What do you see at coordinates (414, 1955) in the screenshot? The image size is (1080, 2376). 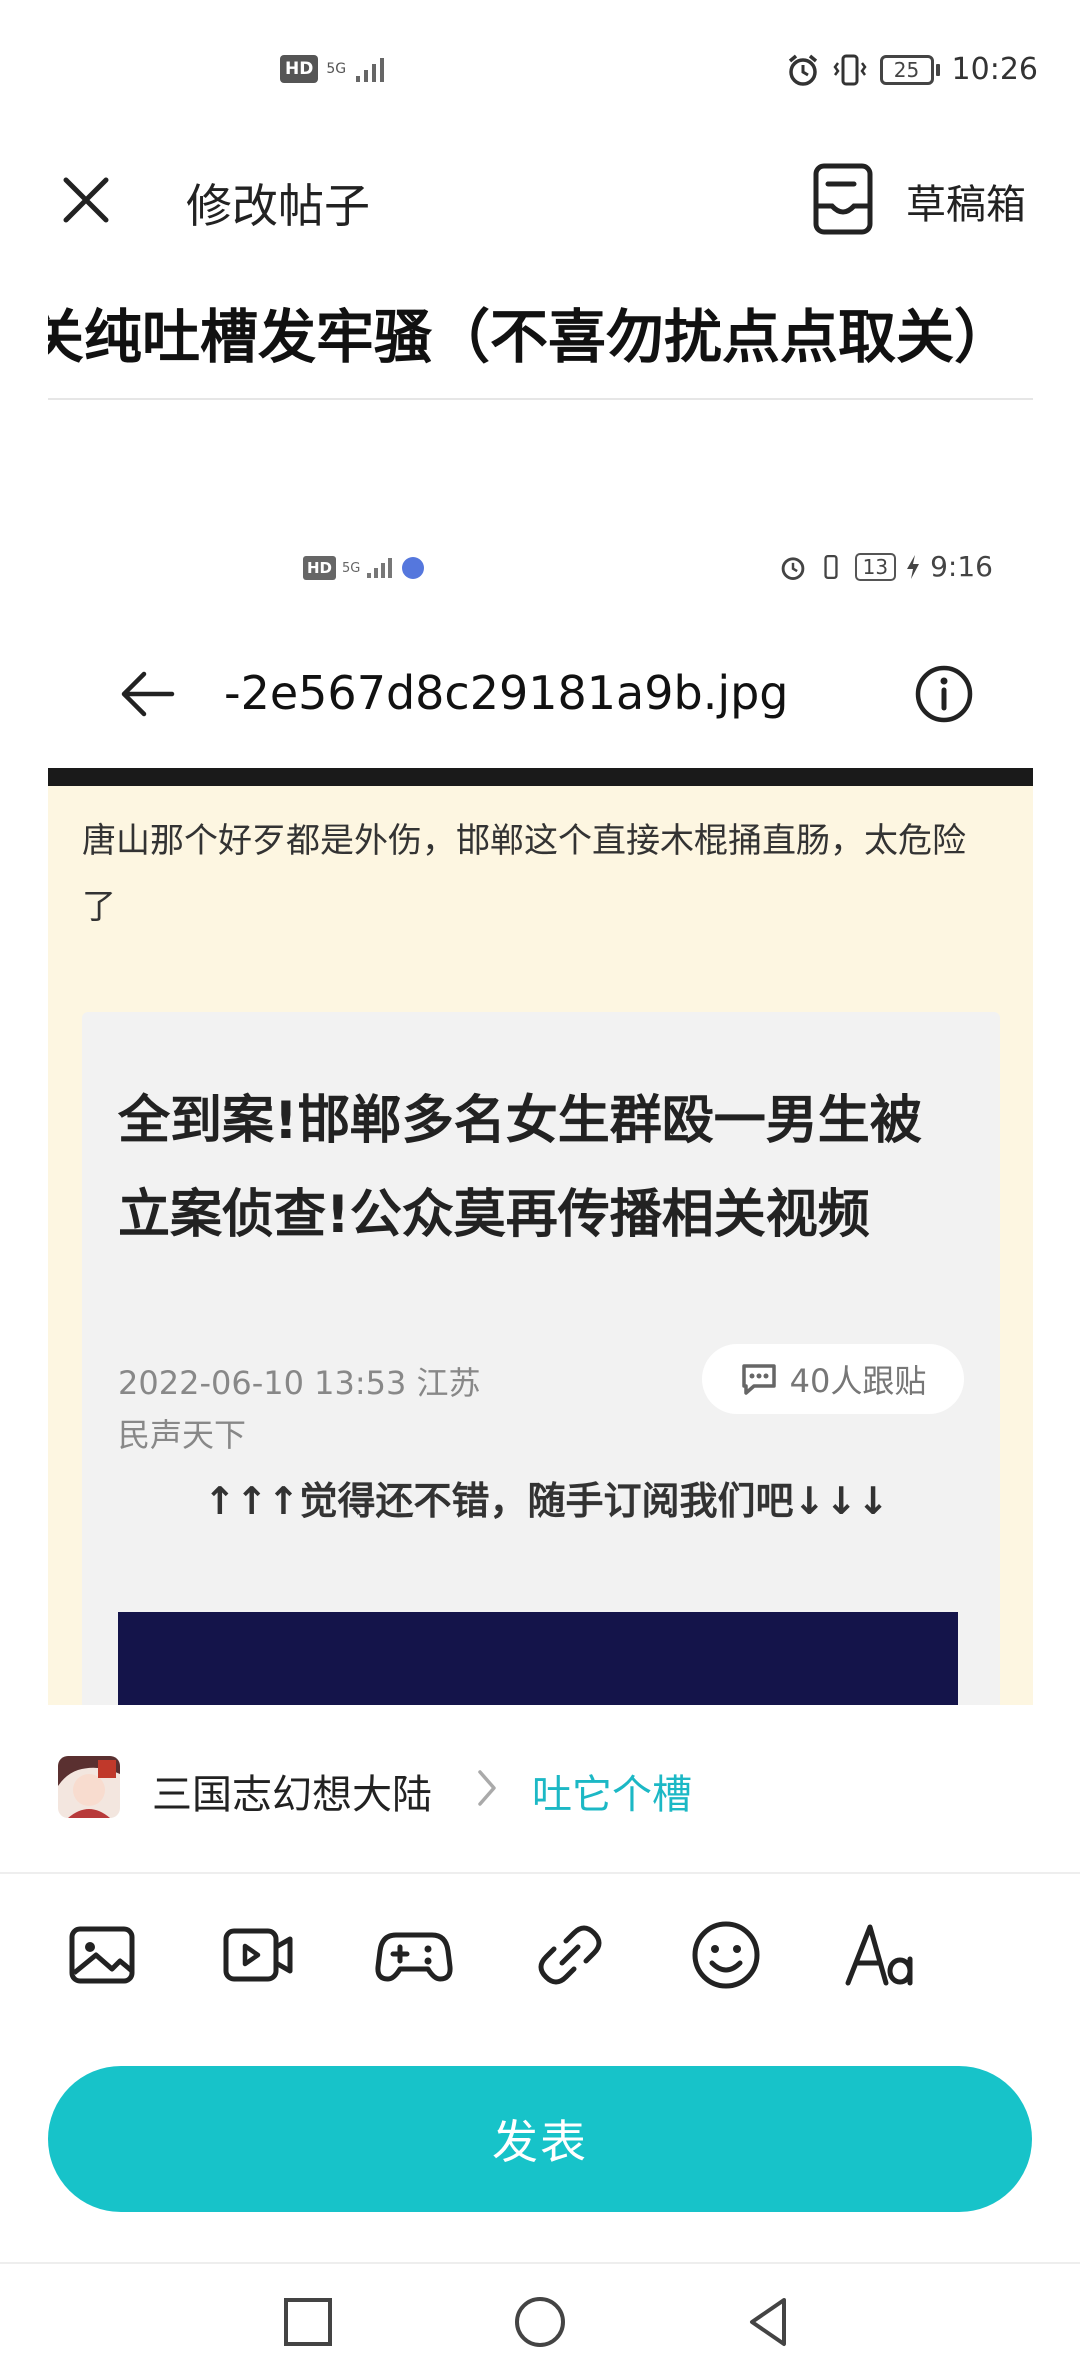 I see `gamepad-icon` at bounding box center [414, 1955].